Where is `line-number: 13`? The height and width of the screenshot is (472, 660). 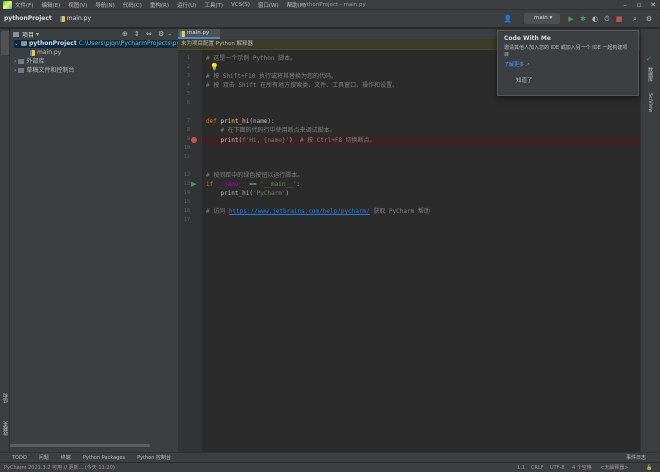
line-number: 13 is located at coordinates (186, 184).